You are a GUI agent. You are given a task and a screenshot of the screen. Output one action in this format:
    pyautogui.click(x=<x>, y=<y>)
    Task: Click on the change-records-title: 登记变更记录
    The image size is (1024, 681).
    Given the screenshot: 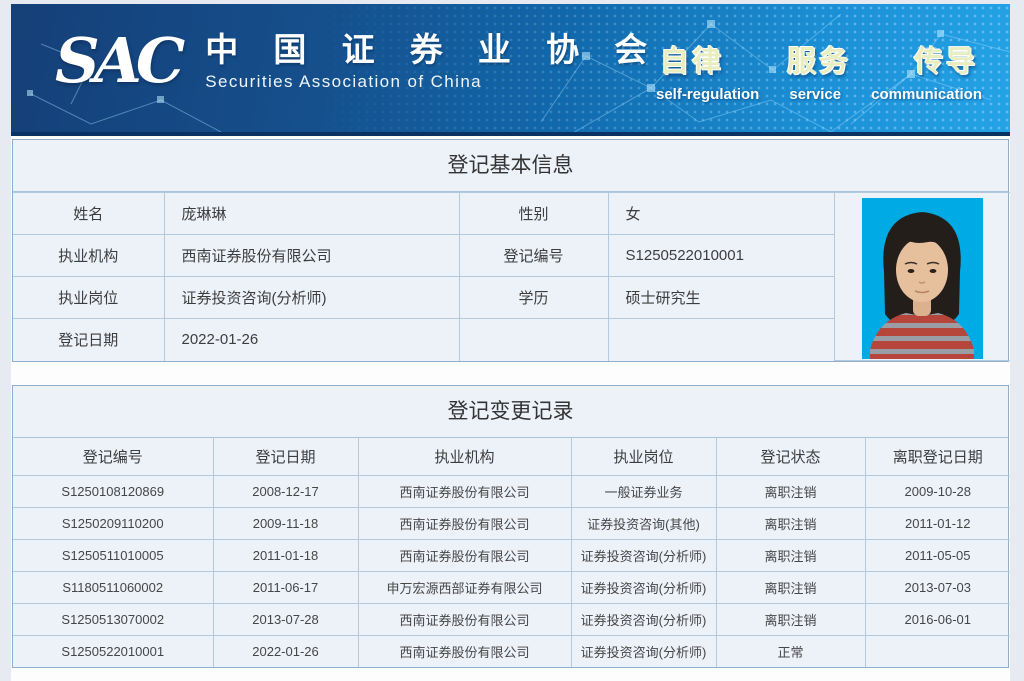 What is the action you would take?
    pyautogui.click(x=510, y=412)
    